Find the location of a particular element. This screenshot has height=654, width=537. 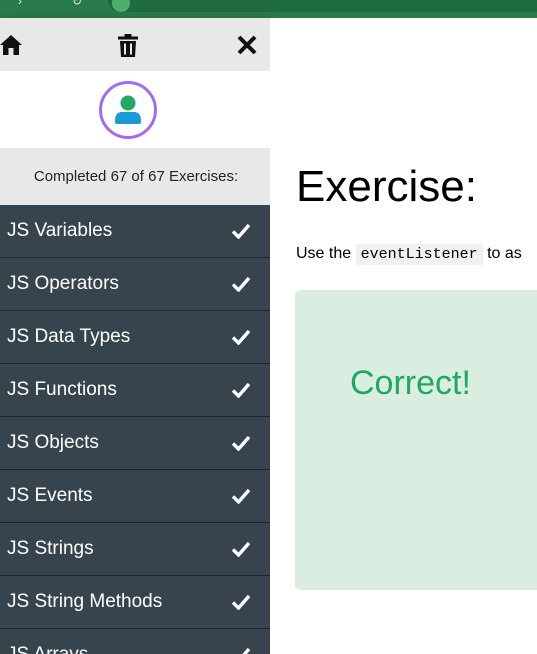

sidebar-toolbar is located at coordinates (135, 44).